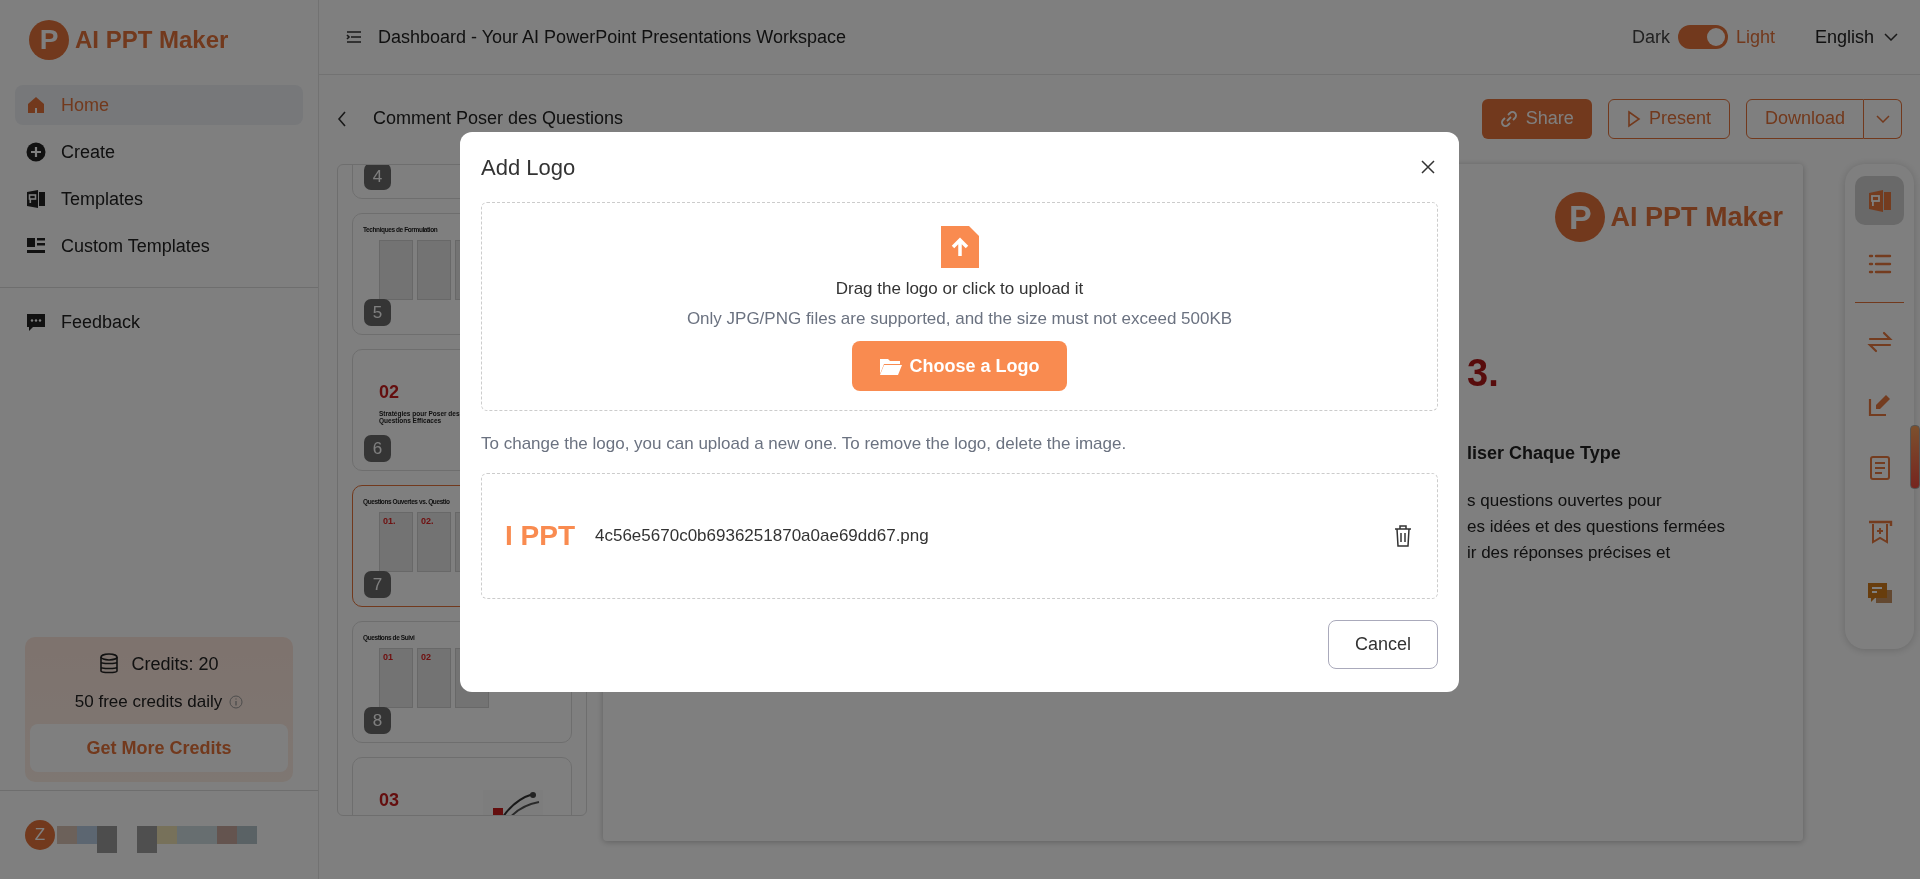  Describe the element at coordinates (762, 536) in the screenshot. I see `file-name: 4c56e5670c0b6936251870a0ae69dd67.png` at that location.